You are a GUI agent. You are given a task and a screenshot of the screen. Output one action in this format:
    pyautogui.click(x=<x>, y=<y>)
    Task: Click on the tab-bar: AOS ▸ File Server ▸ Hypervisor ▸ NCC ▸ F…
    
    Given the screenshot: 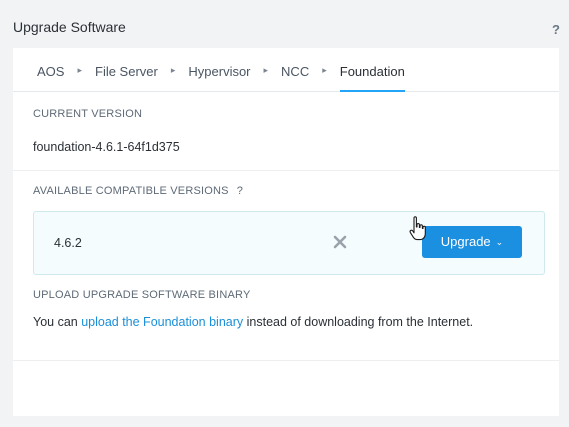 What is the action you would take?
    pyautogui.click(x=286, y=70)
    